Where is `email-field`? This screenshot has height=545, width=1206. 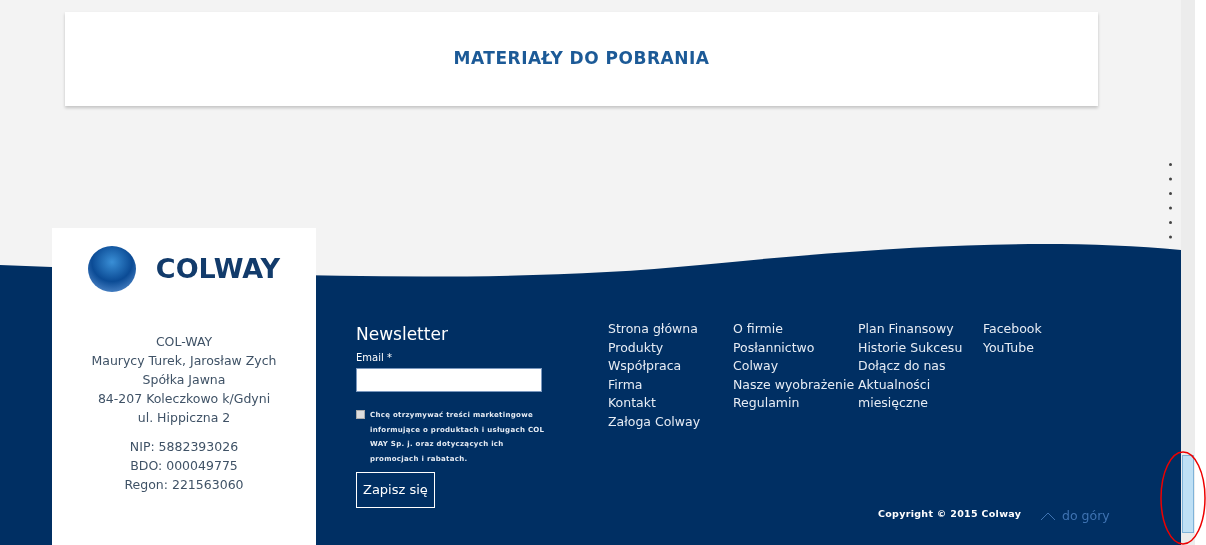
email-field is located at coordinates (449, 380).